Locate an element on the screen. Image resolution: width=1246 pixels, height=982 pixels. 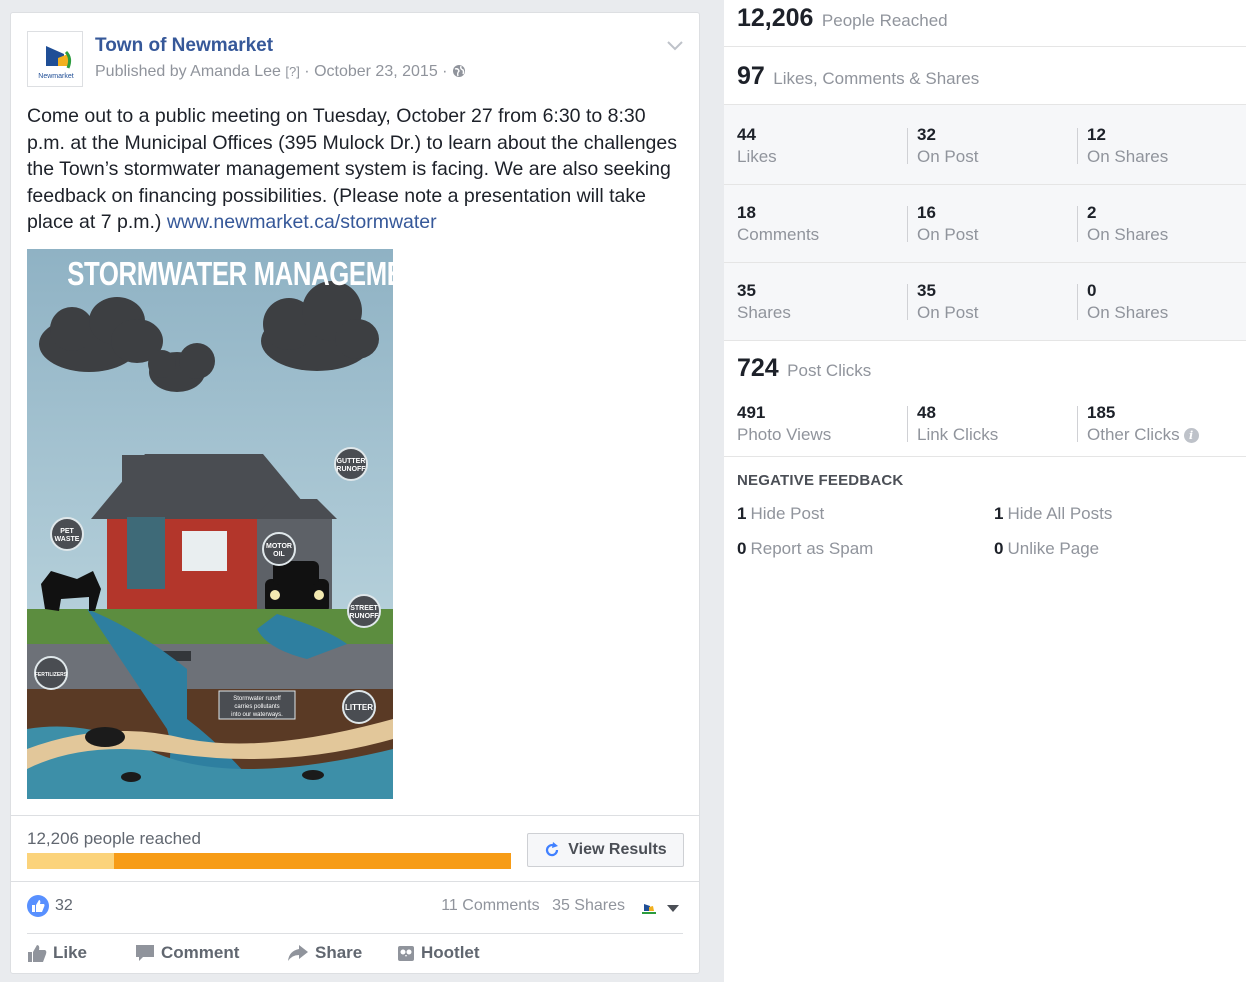
link-clicks: 48 Link Clicks is located at coordinates (958, 423).